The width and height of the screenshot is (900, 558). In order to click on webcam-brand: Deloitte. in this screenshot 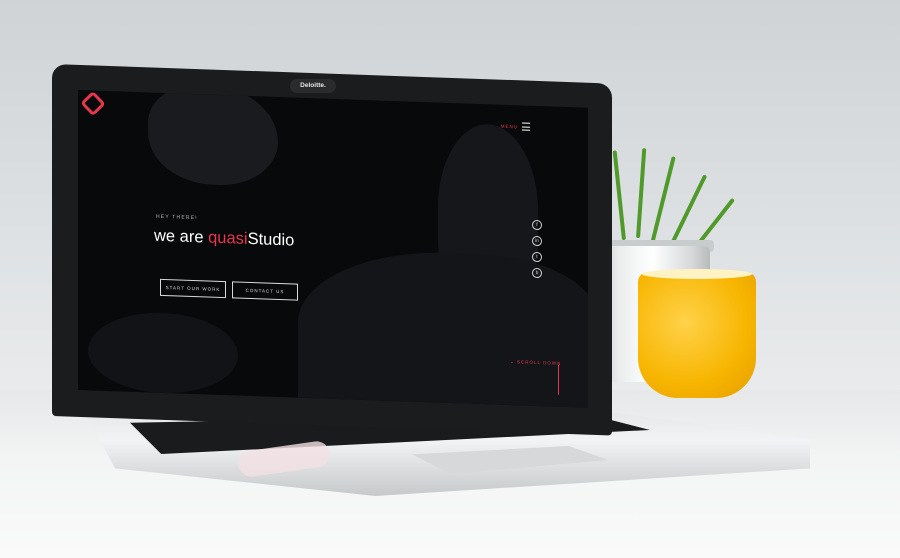, I will do `click(313, 86)`.